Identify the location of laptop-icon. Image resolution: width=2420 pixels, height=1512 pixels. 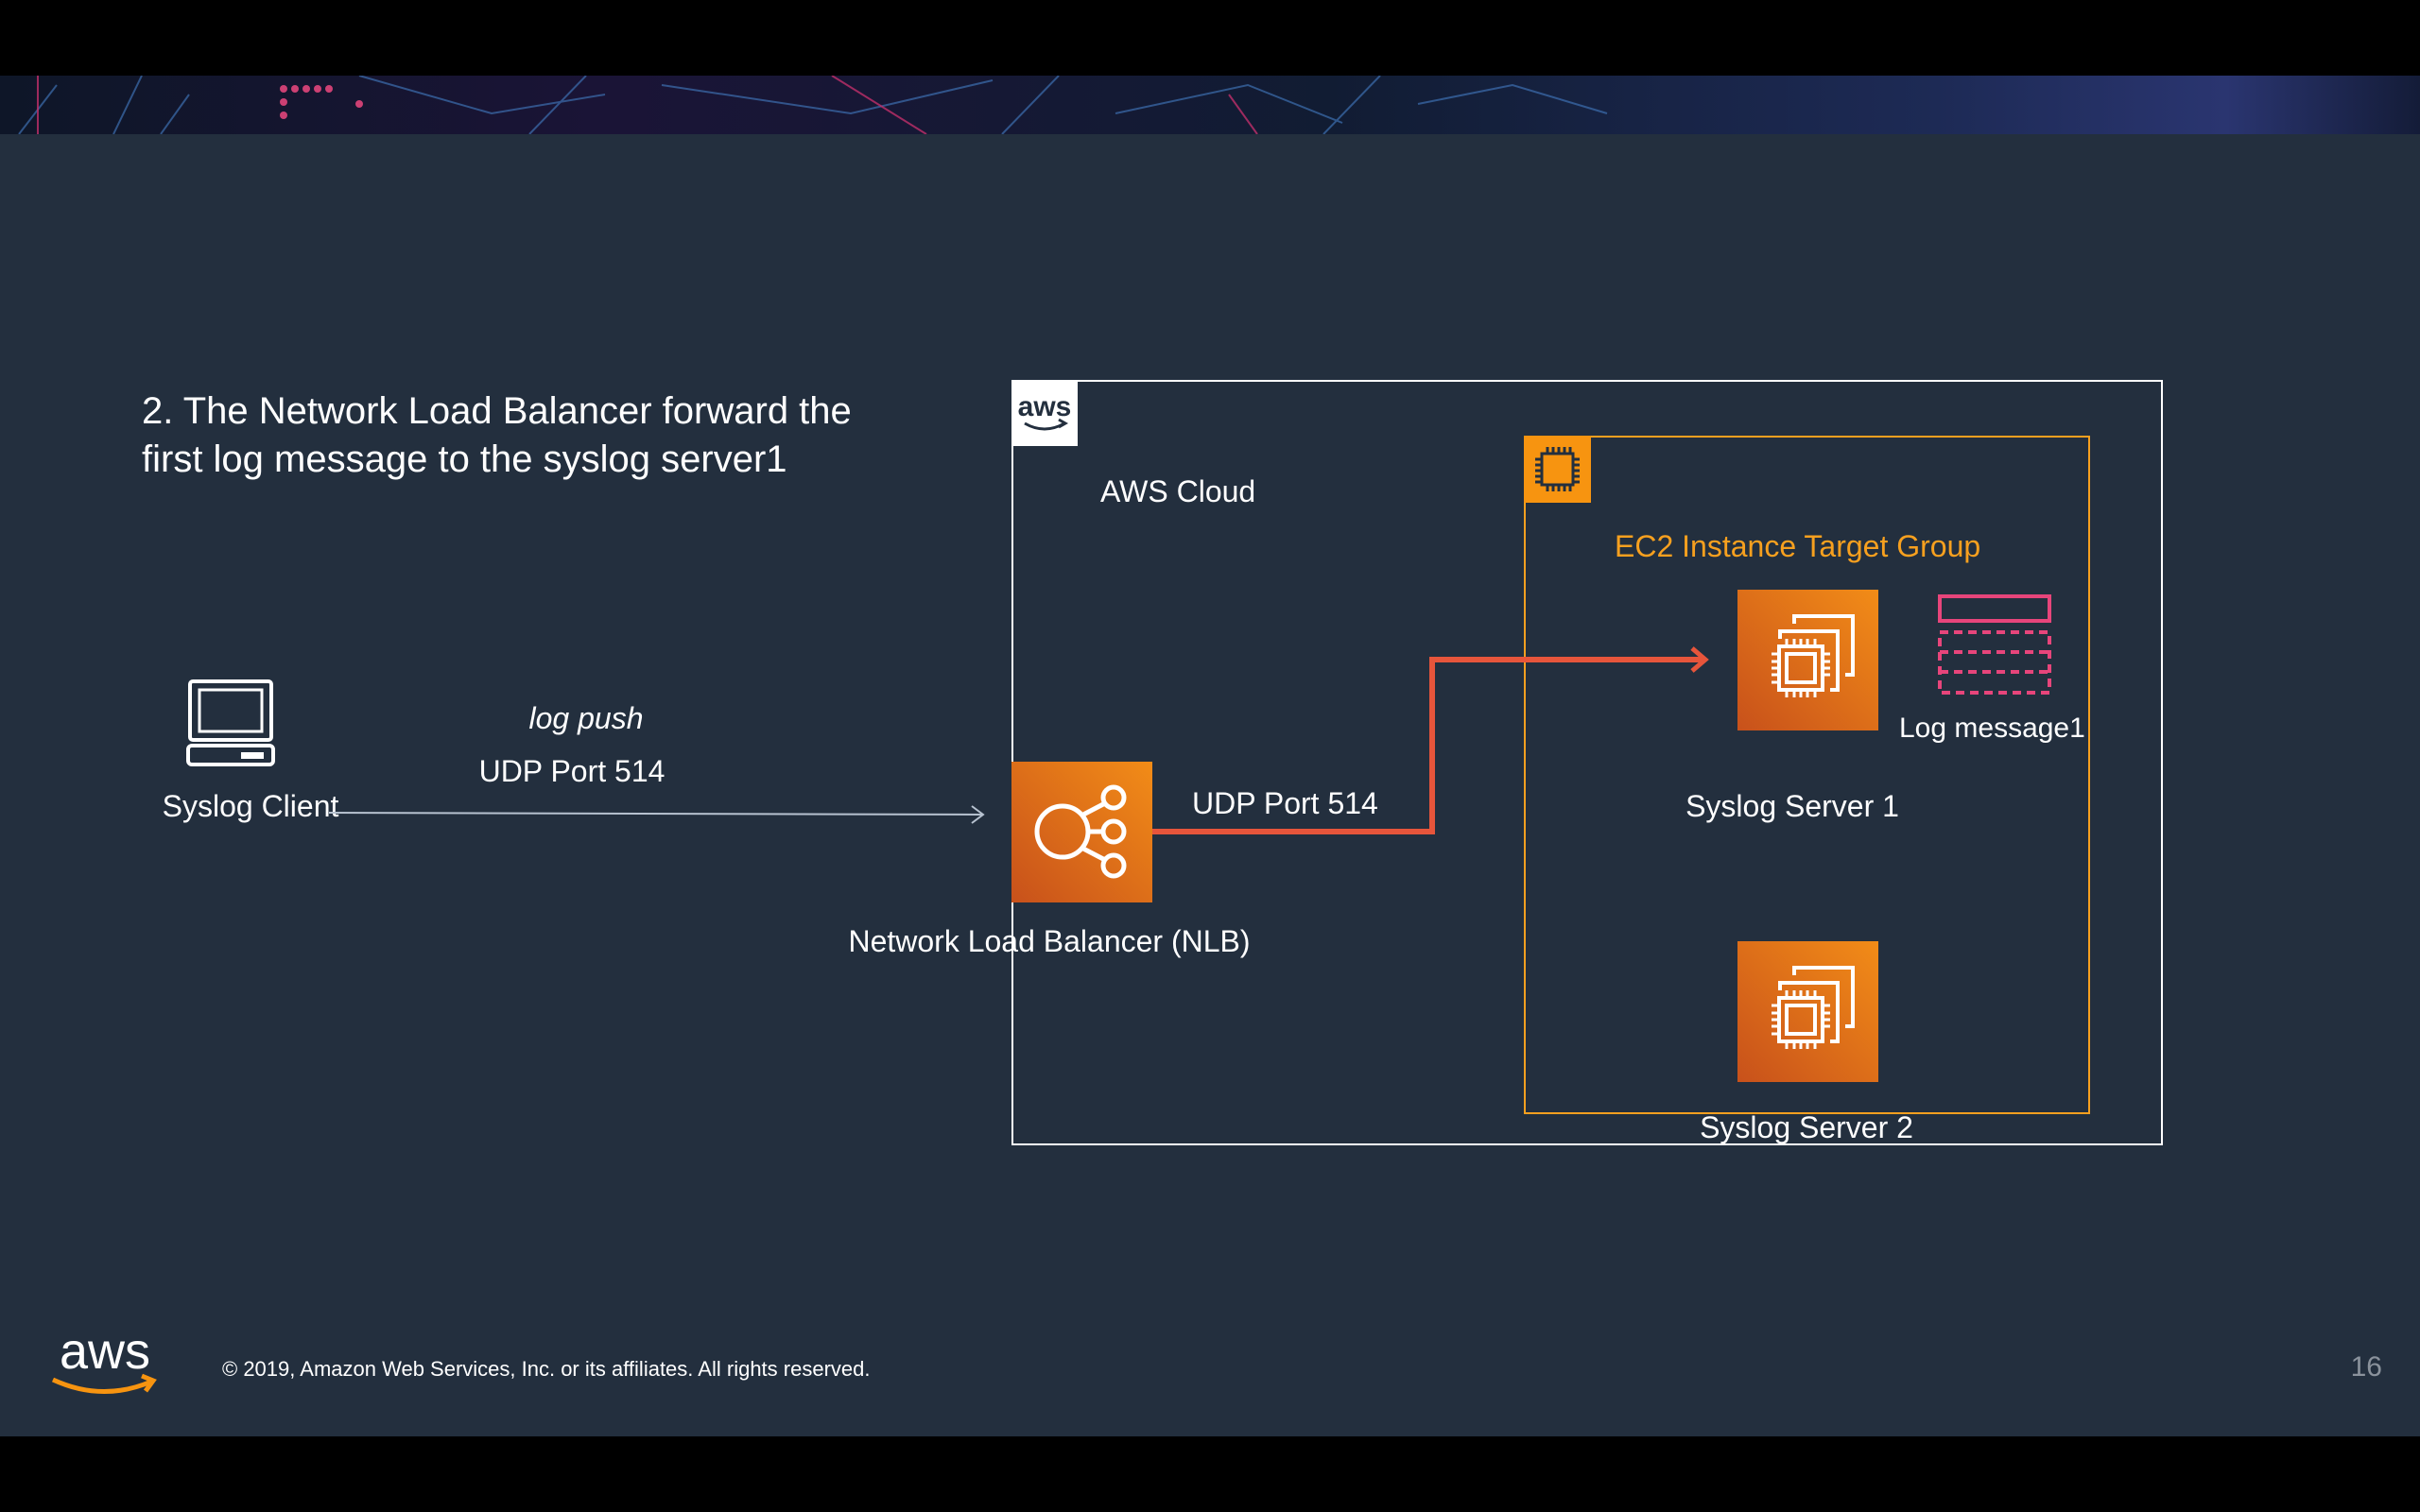
(230, 723).